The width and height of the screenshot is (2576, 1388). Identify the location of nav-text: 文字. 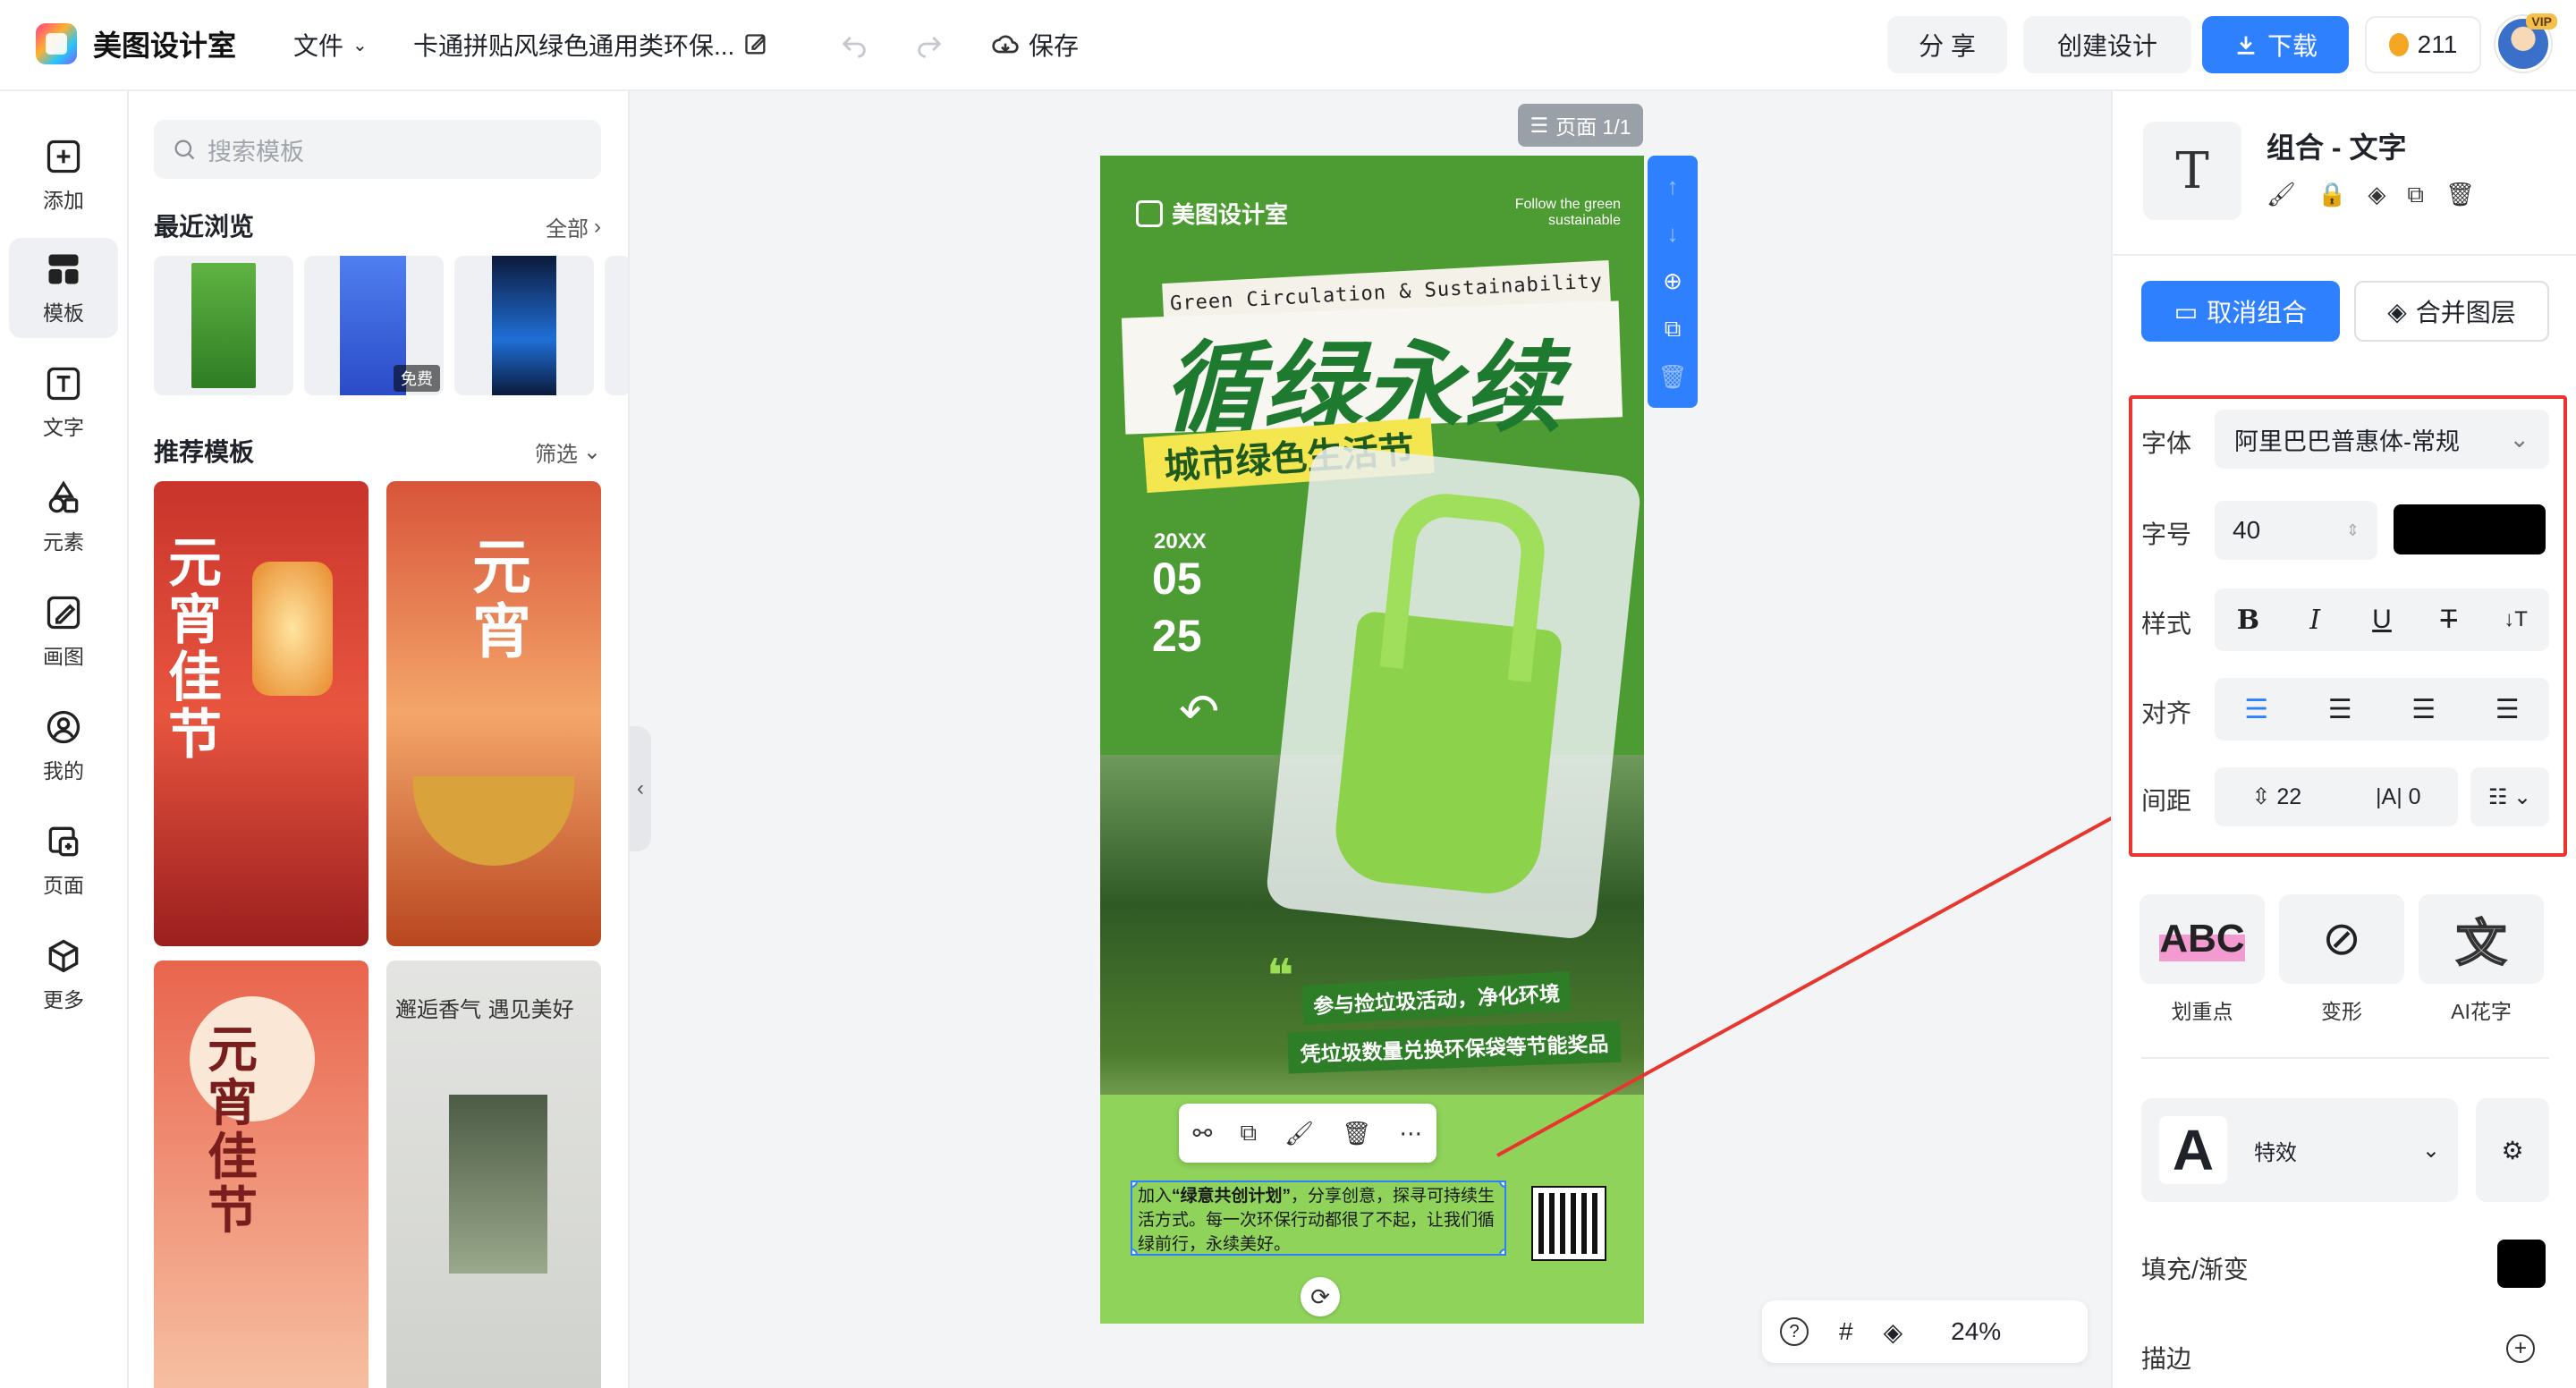
(63, 403).